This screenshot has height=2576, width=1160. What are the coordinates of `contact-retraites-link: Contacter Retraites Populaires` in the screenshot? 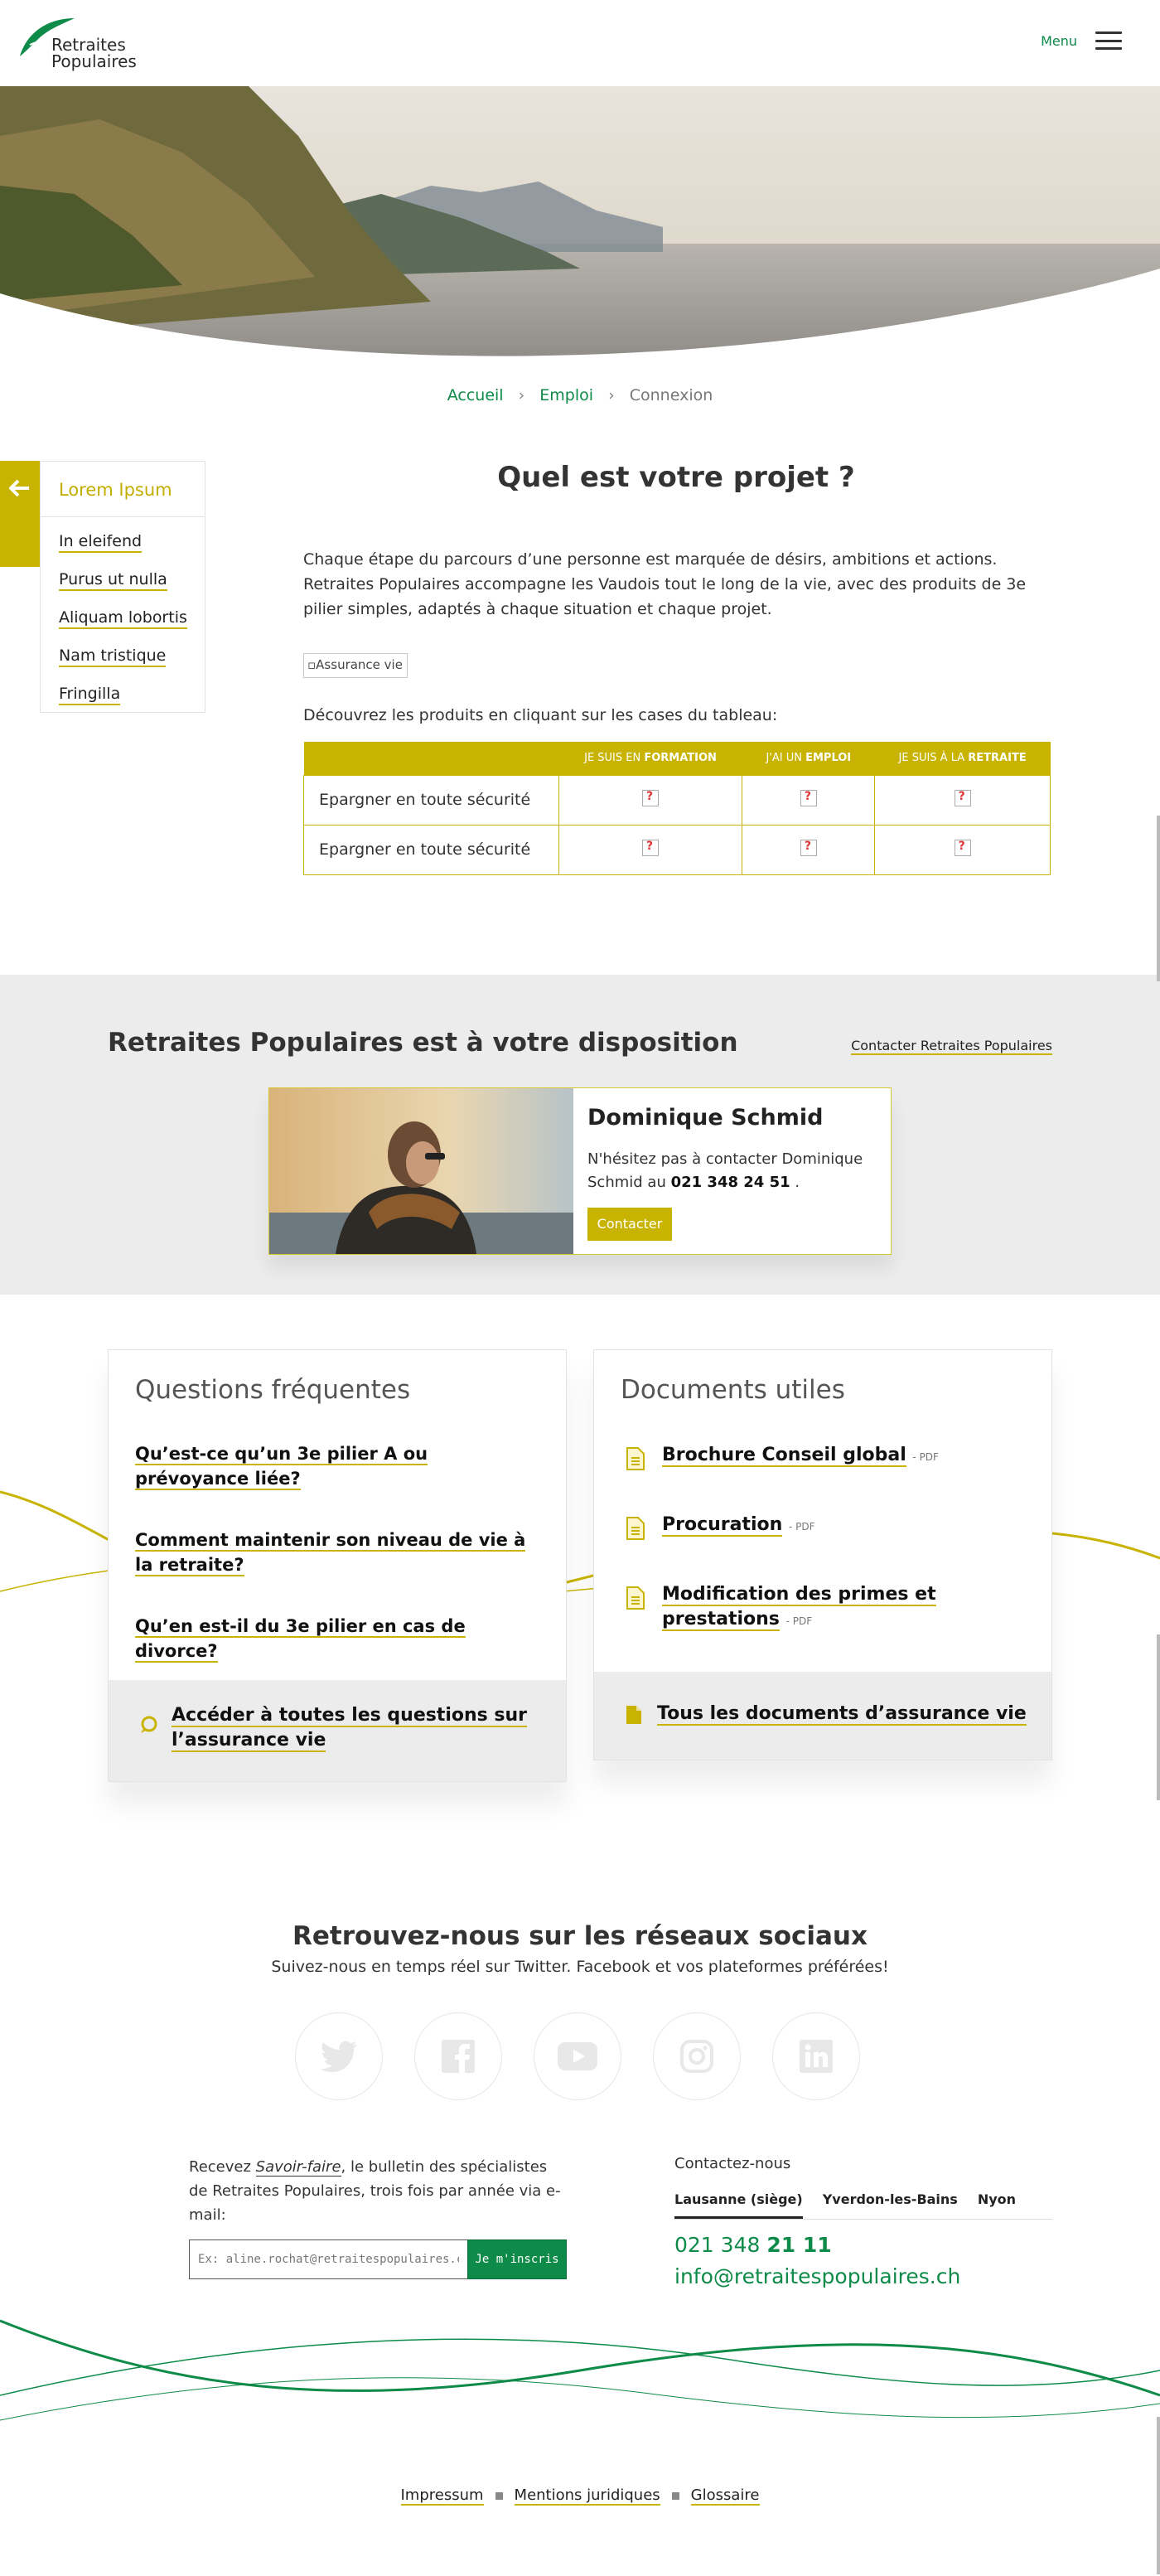 It's located at (951, 1046).